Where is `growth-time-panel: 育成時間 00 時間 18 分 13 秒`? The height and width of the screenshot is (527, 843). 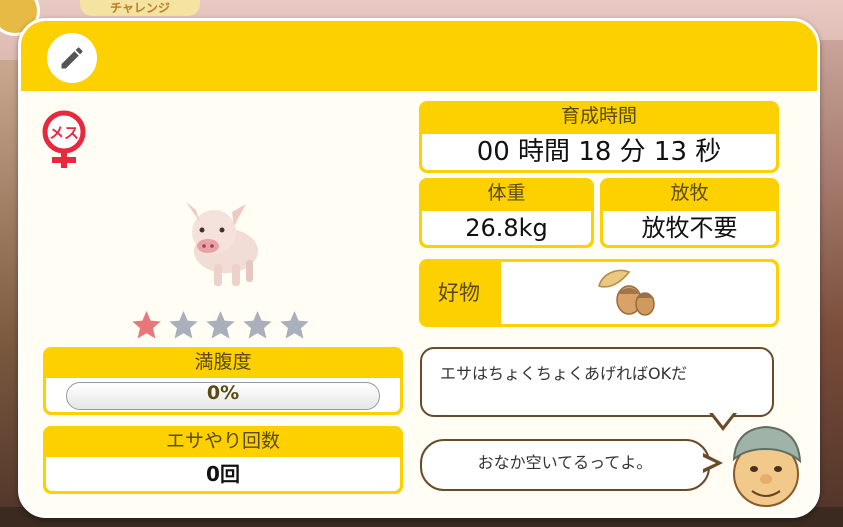 growth-time-panel: 育成時間 00 時間 18 分 13 秒 is located at coordinates (599, 137).